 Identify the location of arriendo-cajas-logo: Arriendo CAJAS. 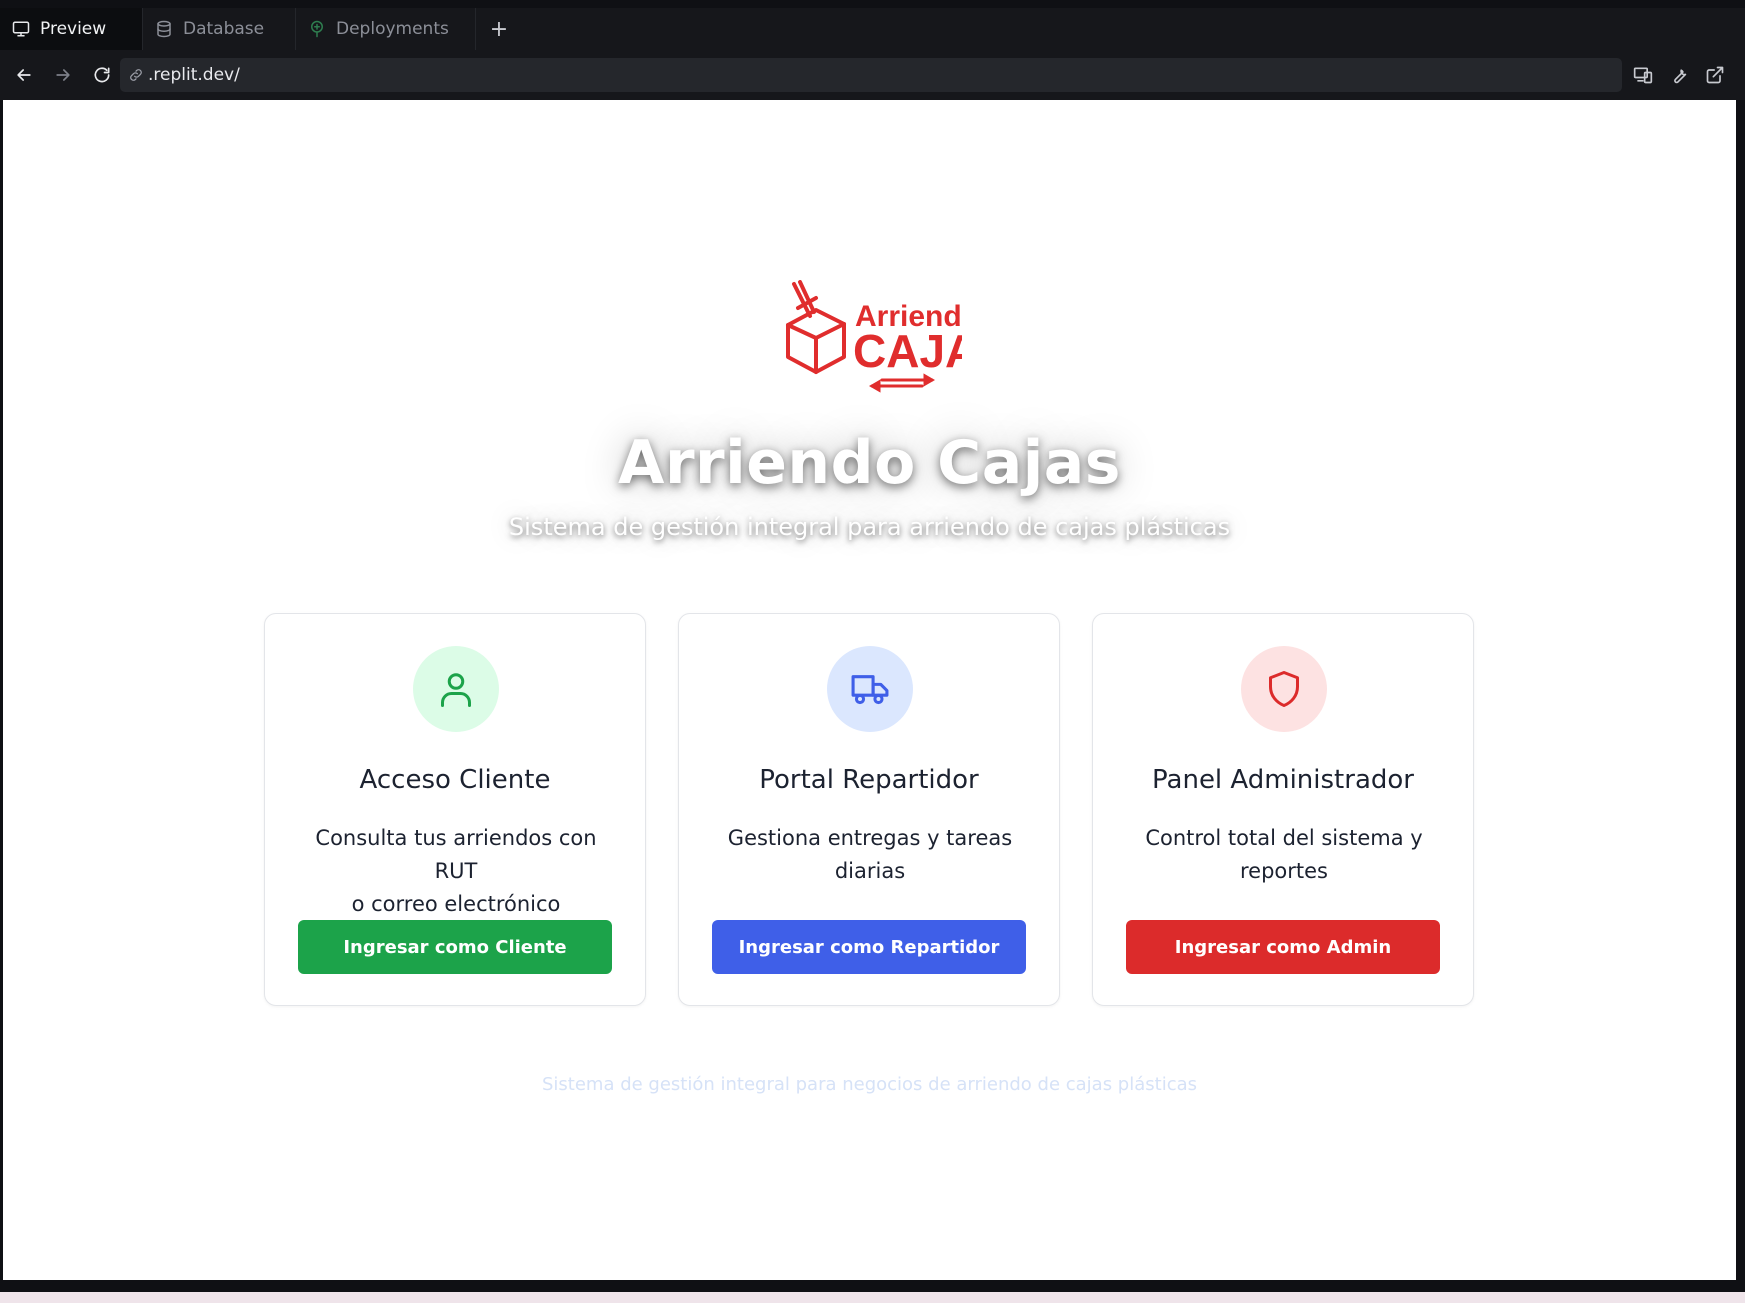
(895, 338).